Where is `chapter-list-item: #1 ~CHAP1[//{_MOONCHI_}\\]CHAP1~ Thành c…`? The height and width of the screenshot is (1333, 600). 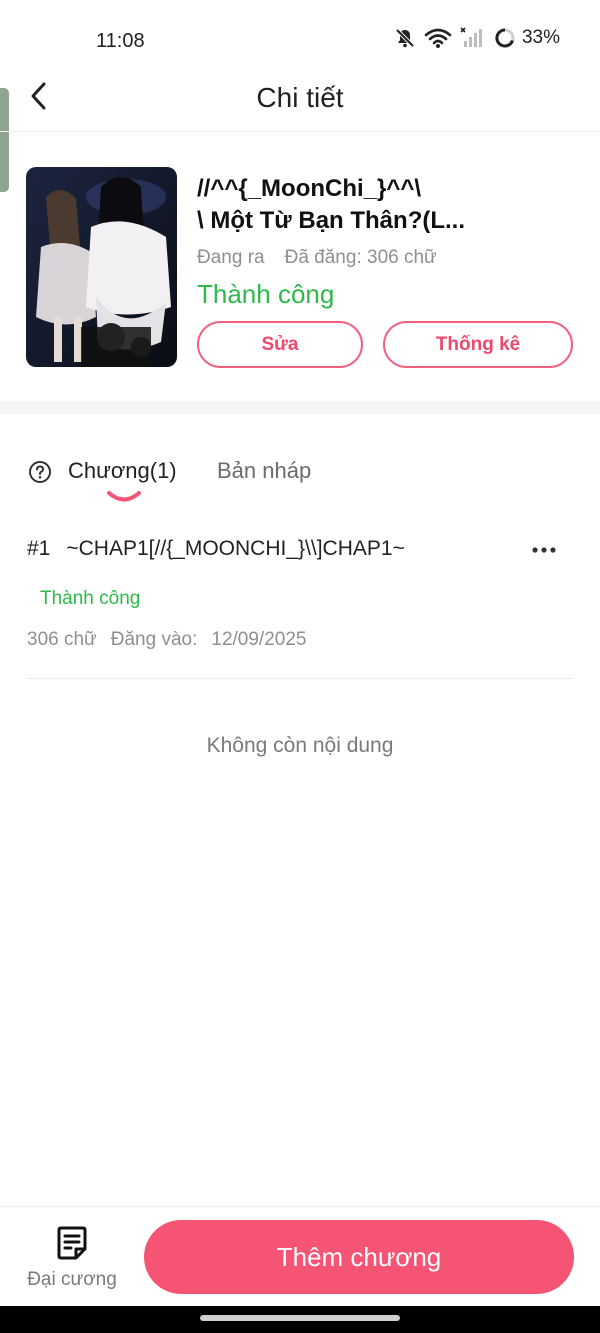
chapter-list-item: #1 ~CHAP1[//{_MOONCHI_}\\]CHAP1~ Thành c… is located at coordinates (300, 600).